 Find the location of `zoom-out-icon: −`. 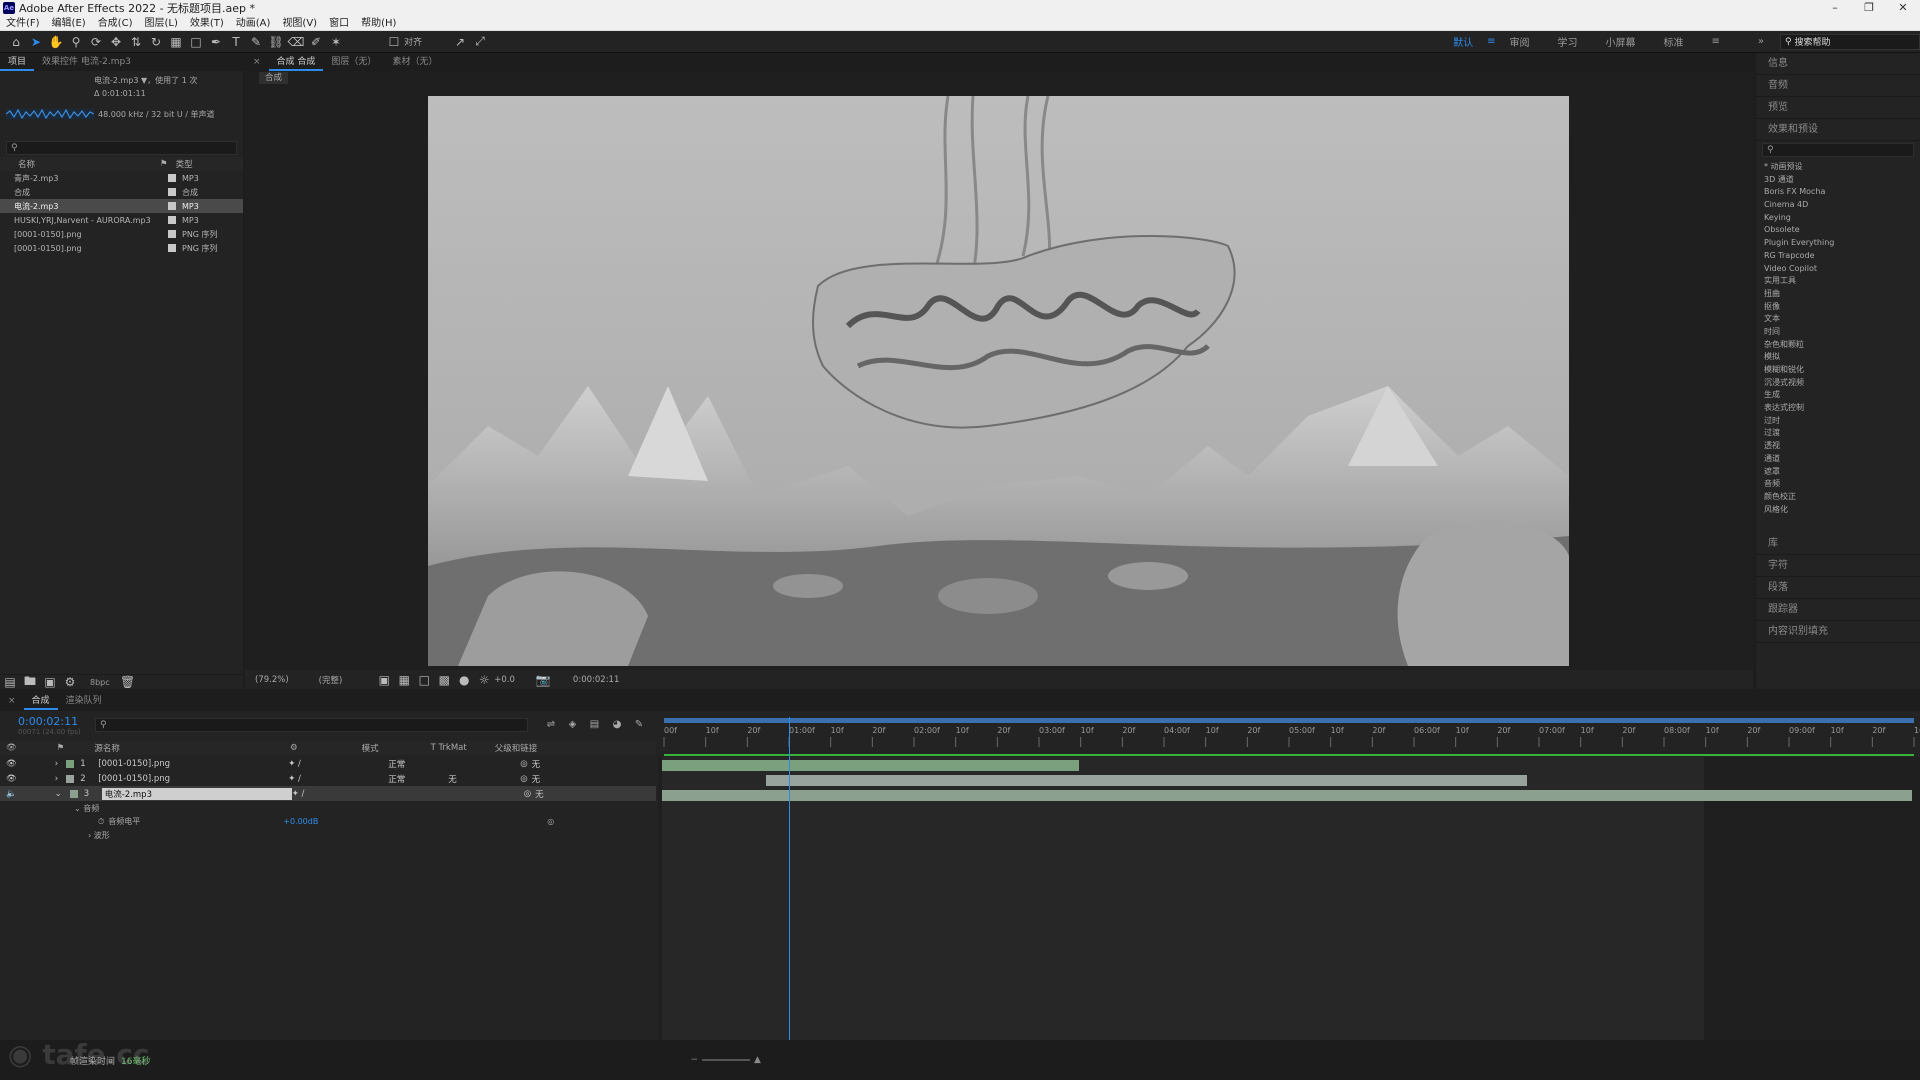

zoom-out-icon: − is located at coordinates (694, 1060).